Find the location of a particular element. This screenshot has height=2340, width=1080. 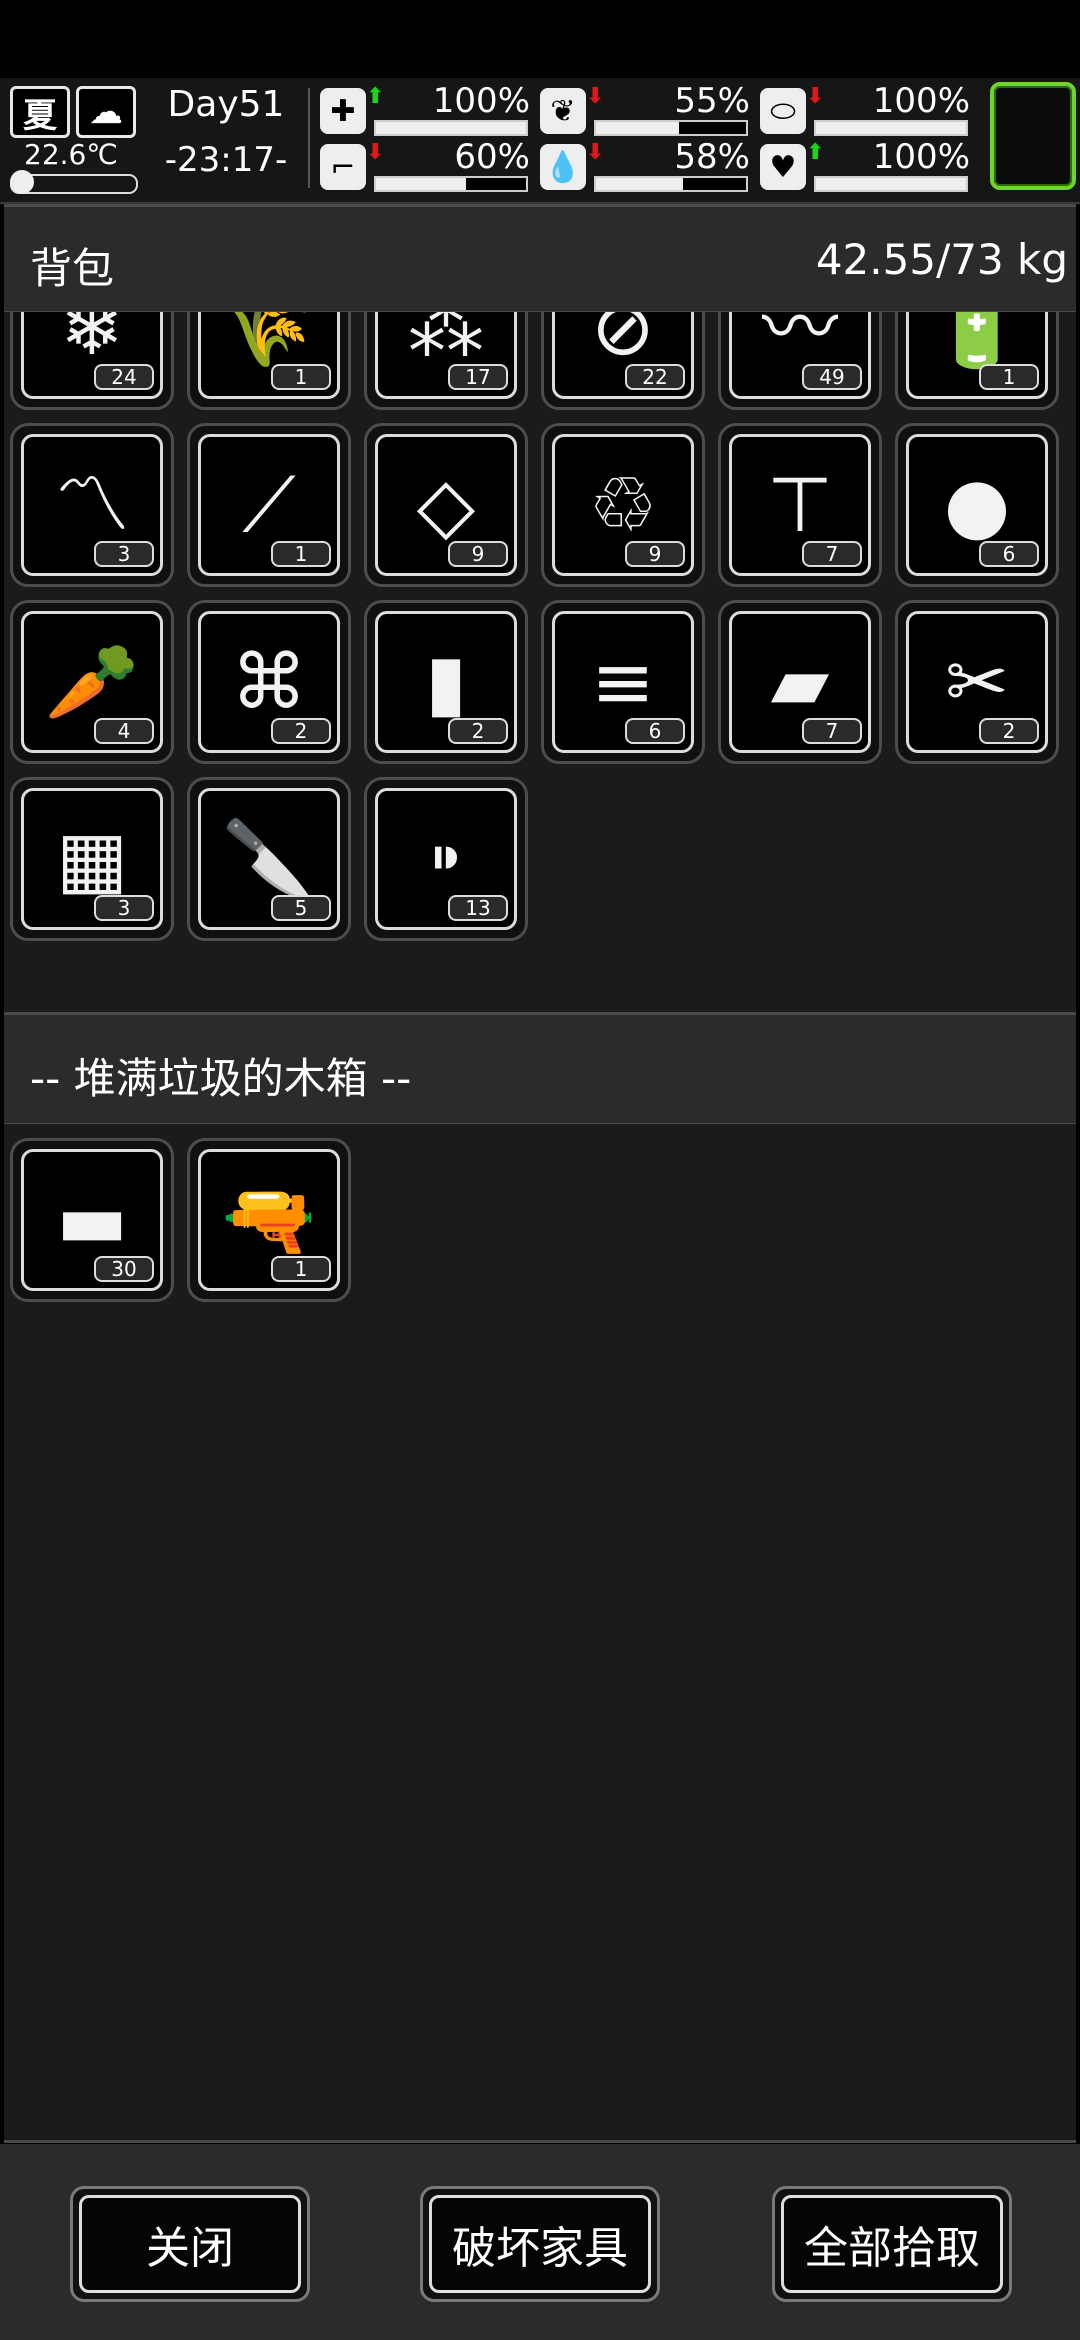

item-frame: ≡ 6 is located at coordinates (623, 682).